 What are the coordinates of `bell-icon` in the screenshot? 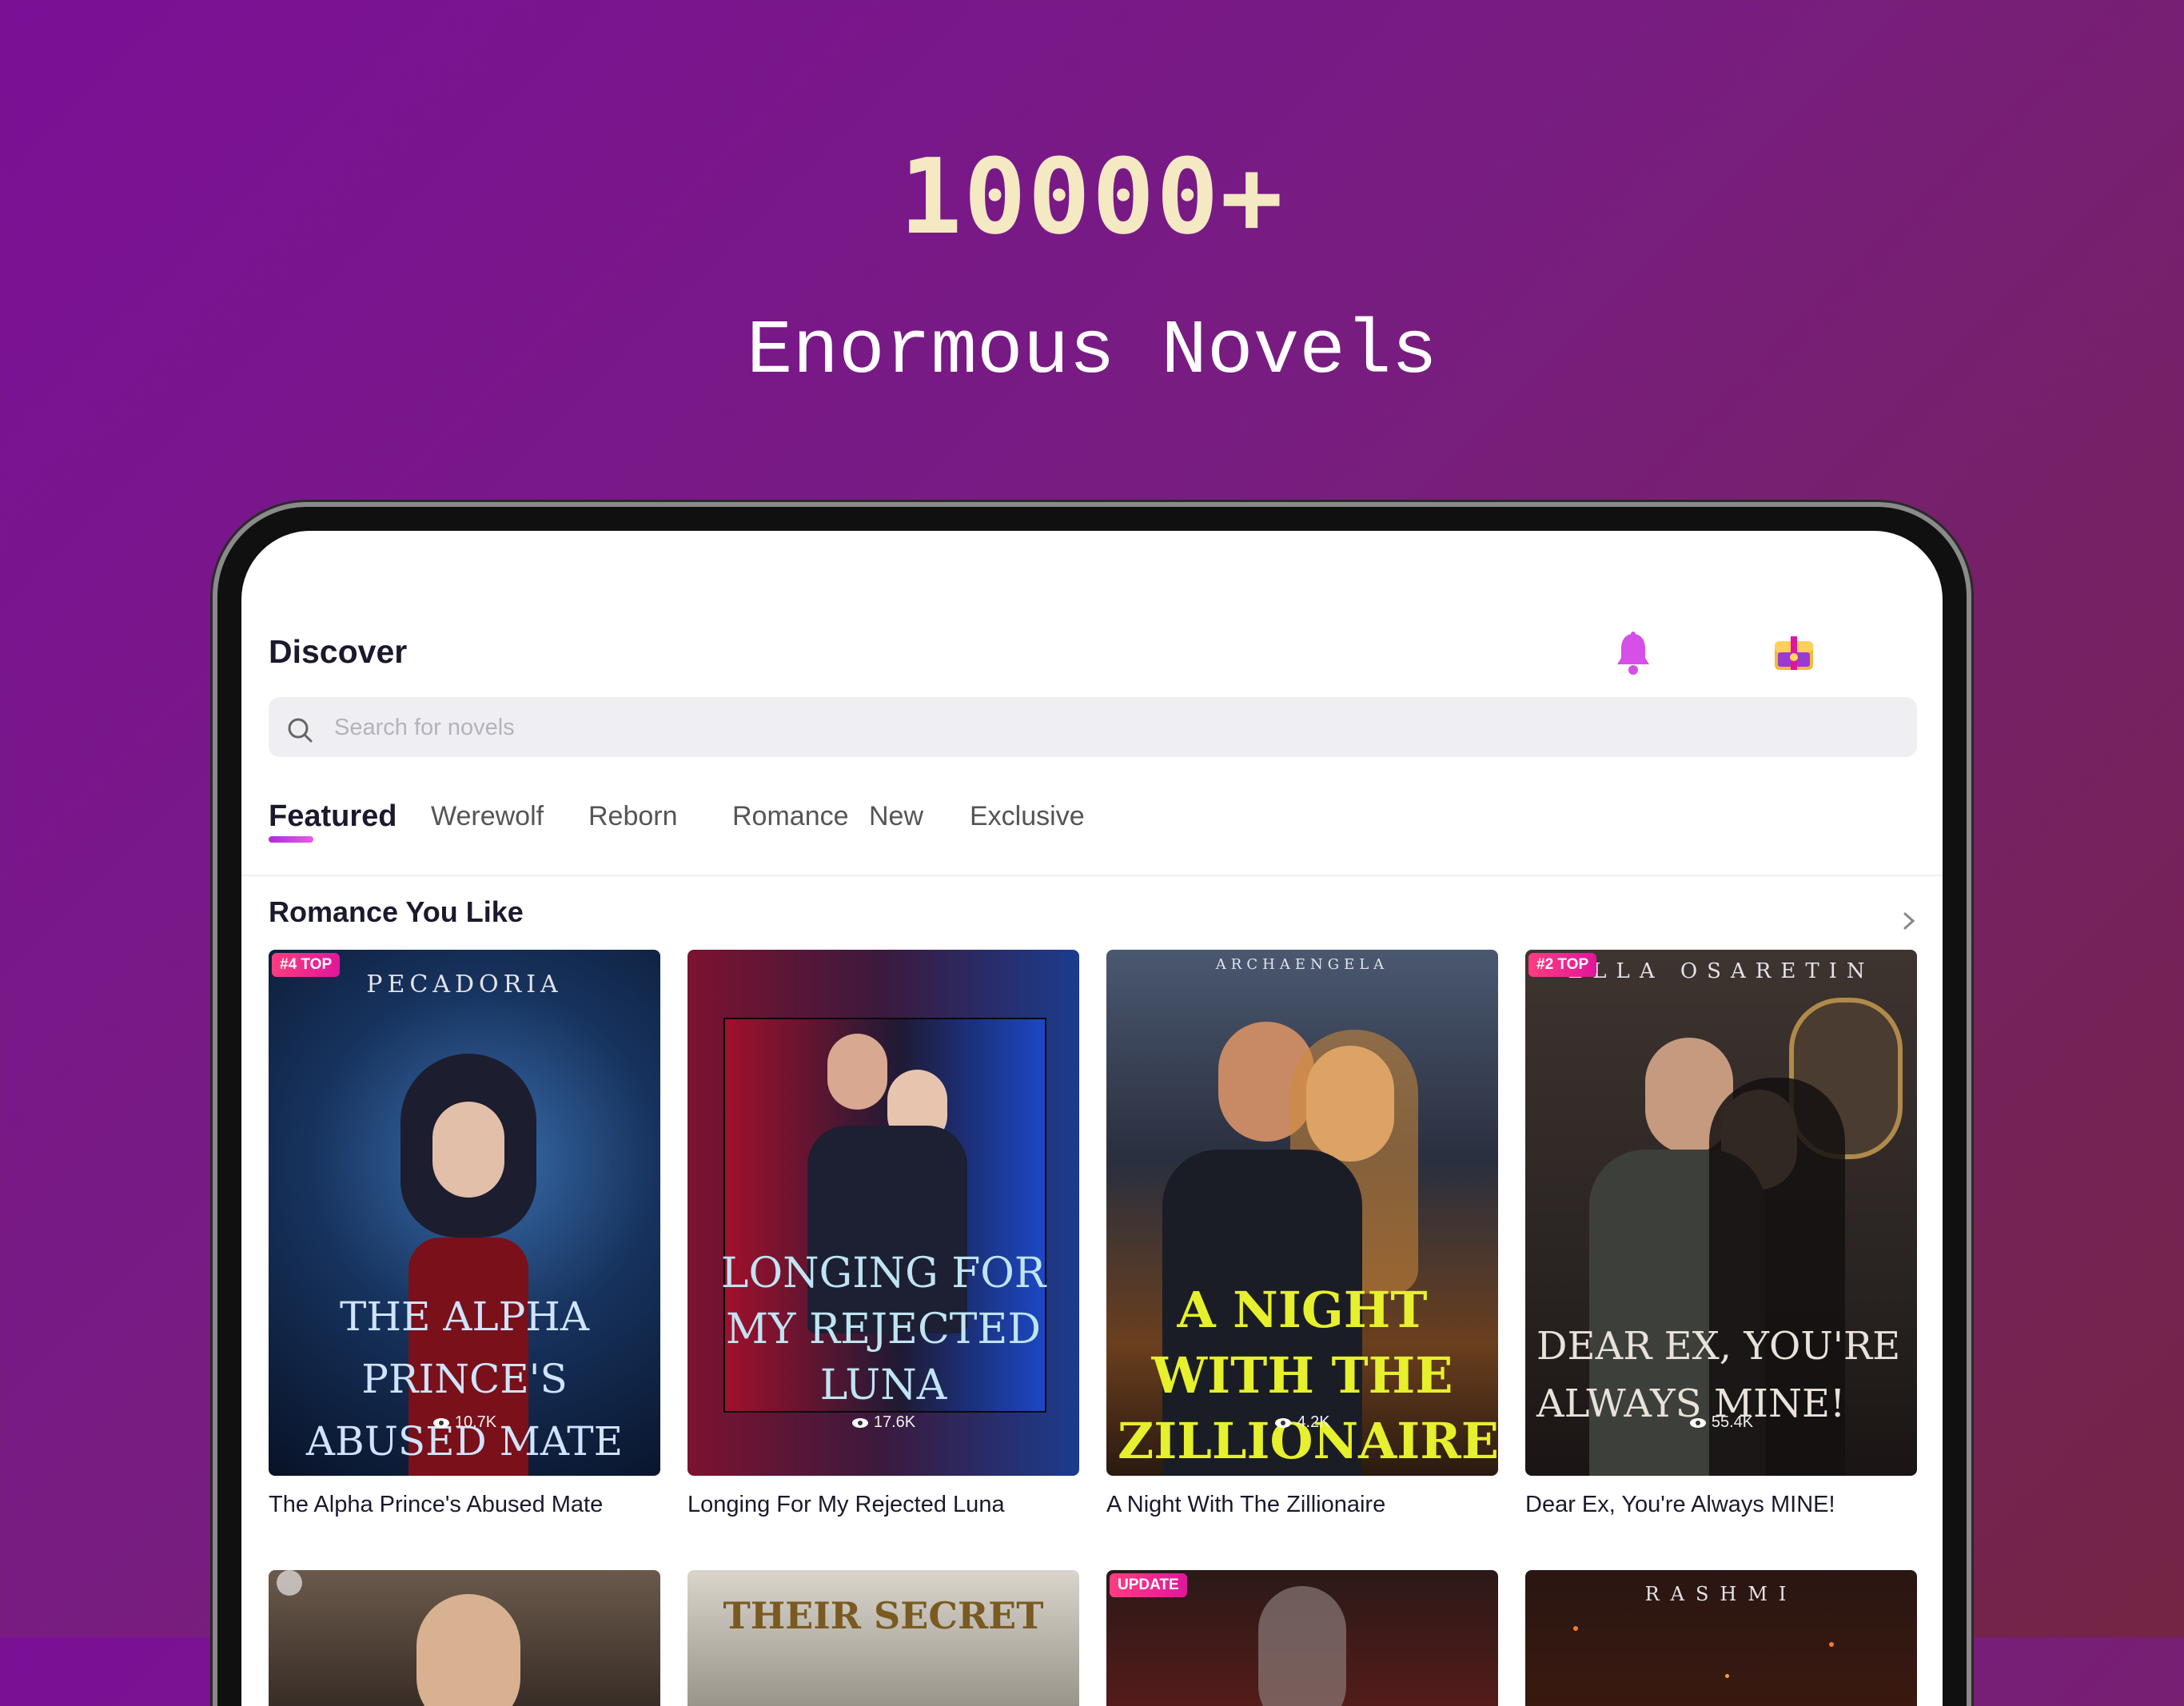 It's located at (1633, 653).